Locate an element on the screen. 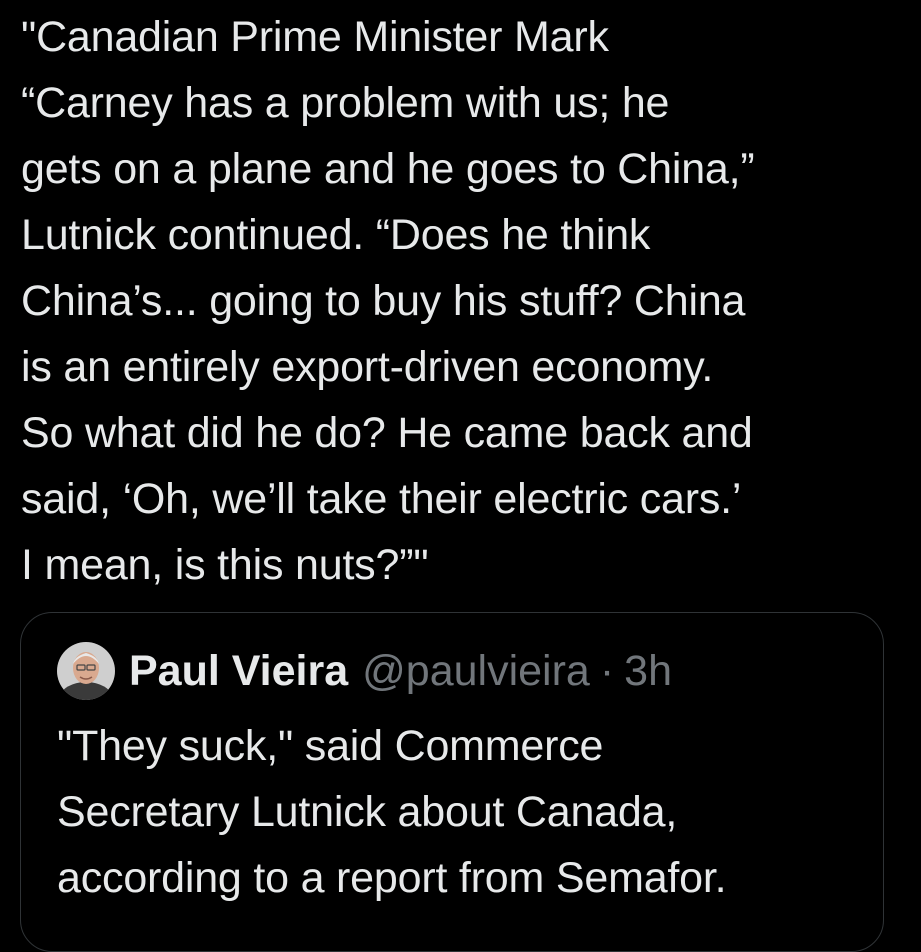 Image resolution: width=921 pixels, height=952 pixels. avatar is located at coordinates (86, 671).